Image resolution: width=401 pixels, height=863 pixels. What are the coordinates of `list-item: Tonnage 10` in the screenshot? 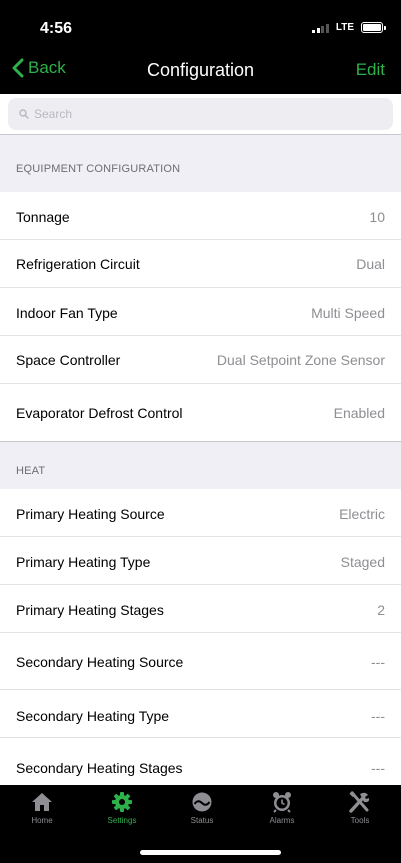 It's located at (200, 216).